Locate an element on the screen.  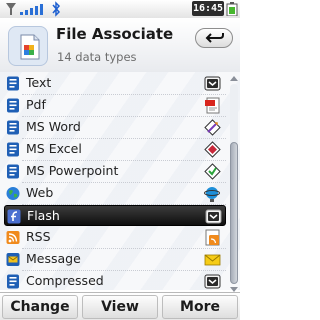
office-doc-icon is located at coordinates (212, 127).